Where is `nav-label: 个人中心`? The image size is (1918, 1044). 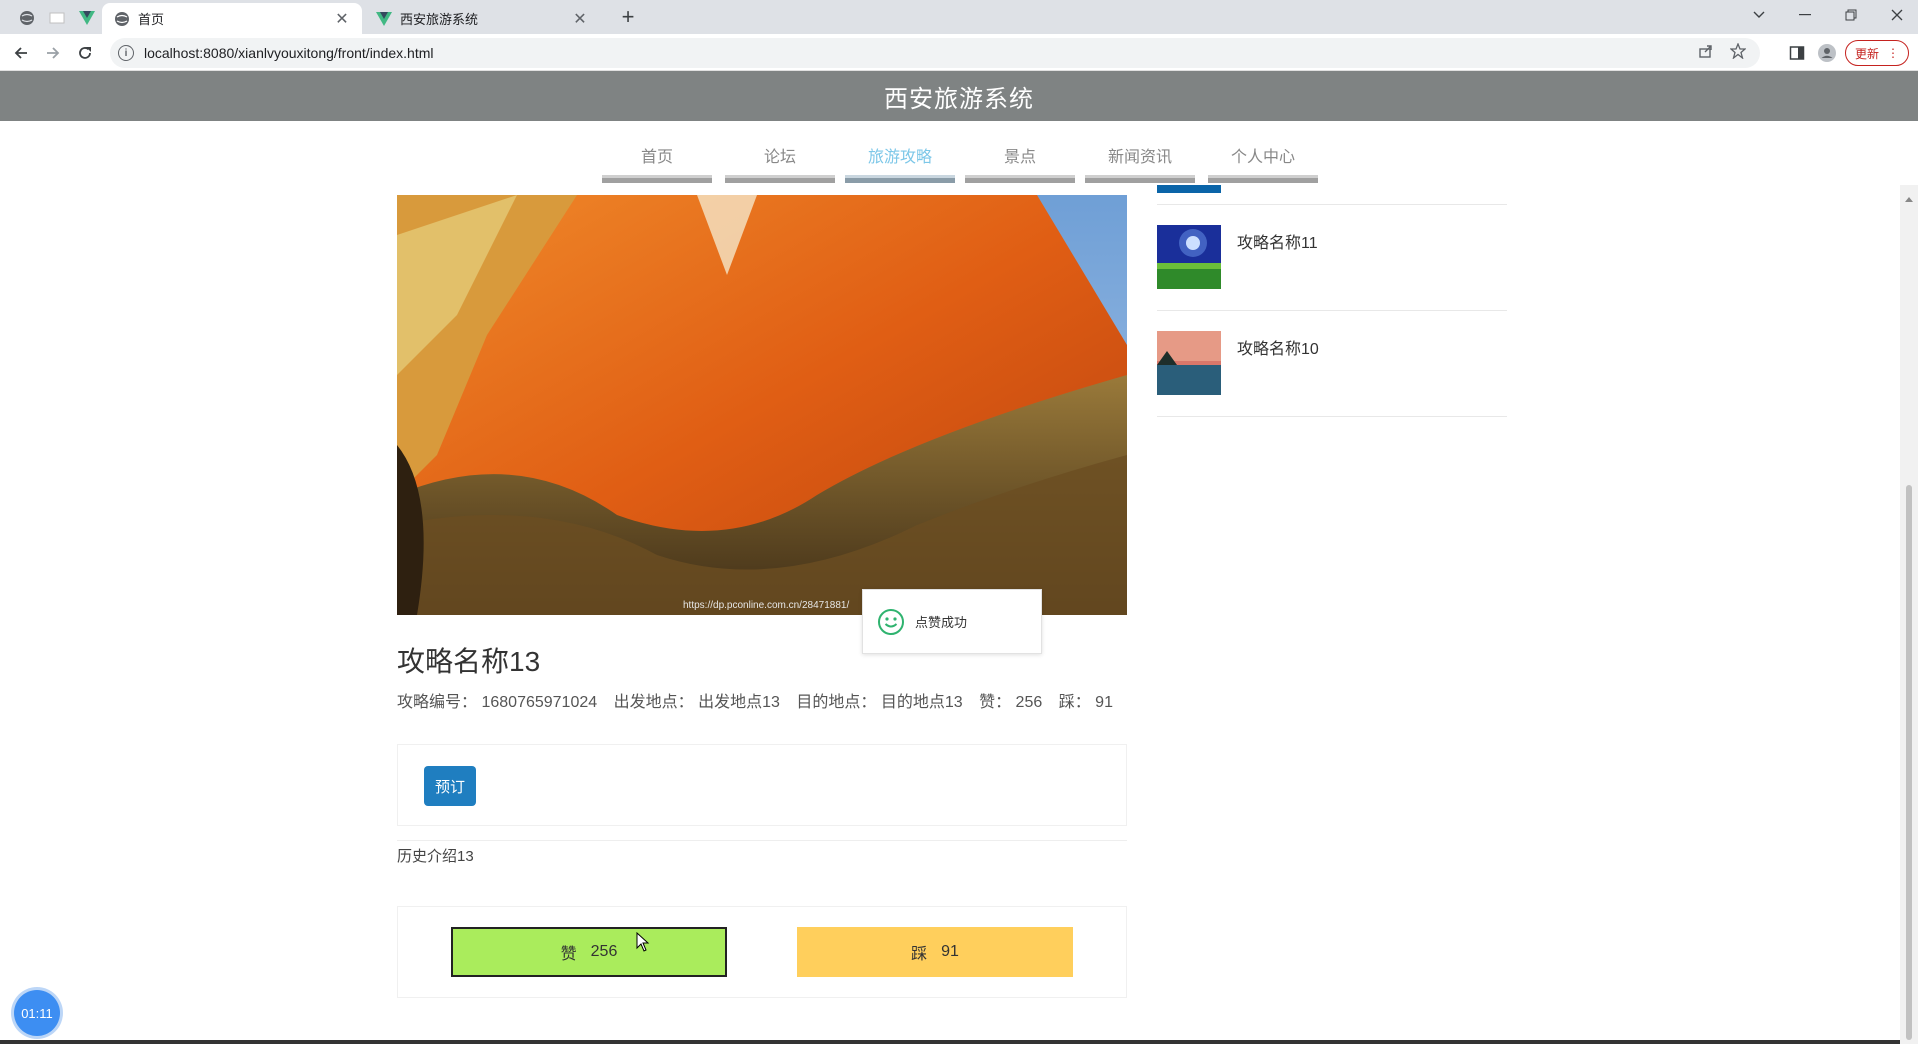 nav-label: 个人中心 is located at coordinates (1262, 157).